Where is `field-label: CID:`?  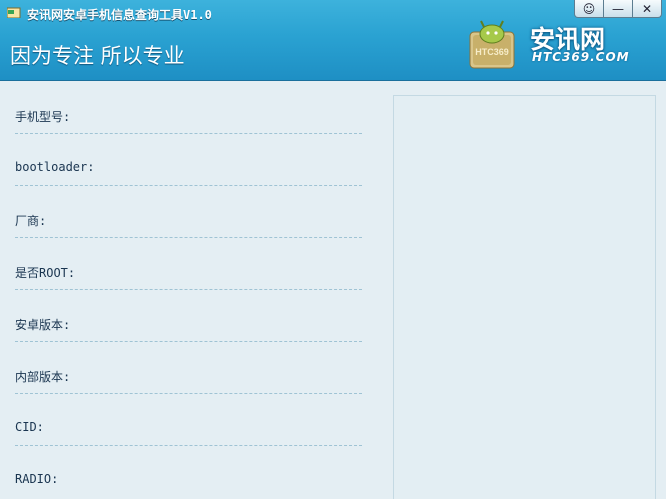
field-label: CID: is located at coordinates (29, 427).